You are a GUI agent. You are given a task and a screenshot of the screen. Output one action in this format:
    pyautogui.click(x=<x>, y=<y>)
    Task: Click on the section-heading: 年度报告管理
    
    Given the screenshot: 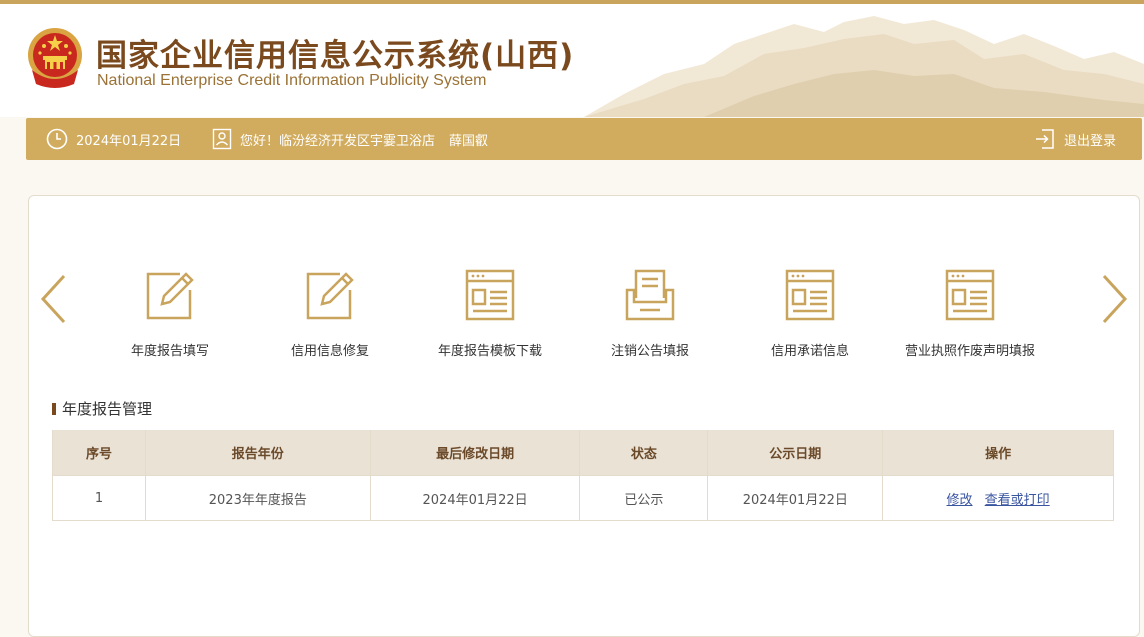 What is the action you would take?
    pyautogui.click(x=102, y=408)
    